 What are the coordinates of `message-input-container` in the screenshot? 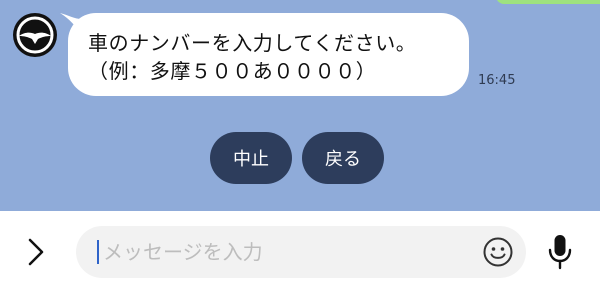 It's located at (301, 252).